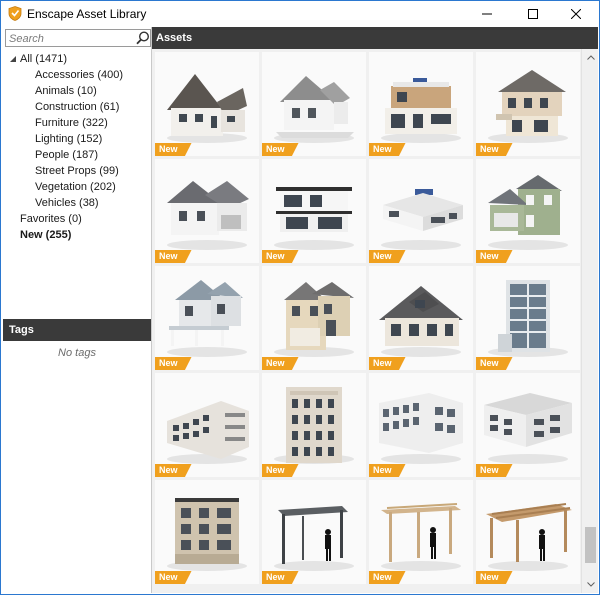 Image resolution: width=600 pixels, height=595 pixels. I want to click on assets-header: Assets, so click(375, 38).